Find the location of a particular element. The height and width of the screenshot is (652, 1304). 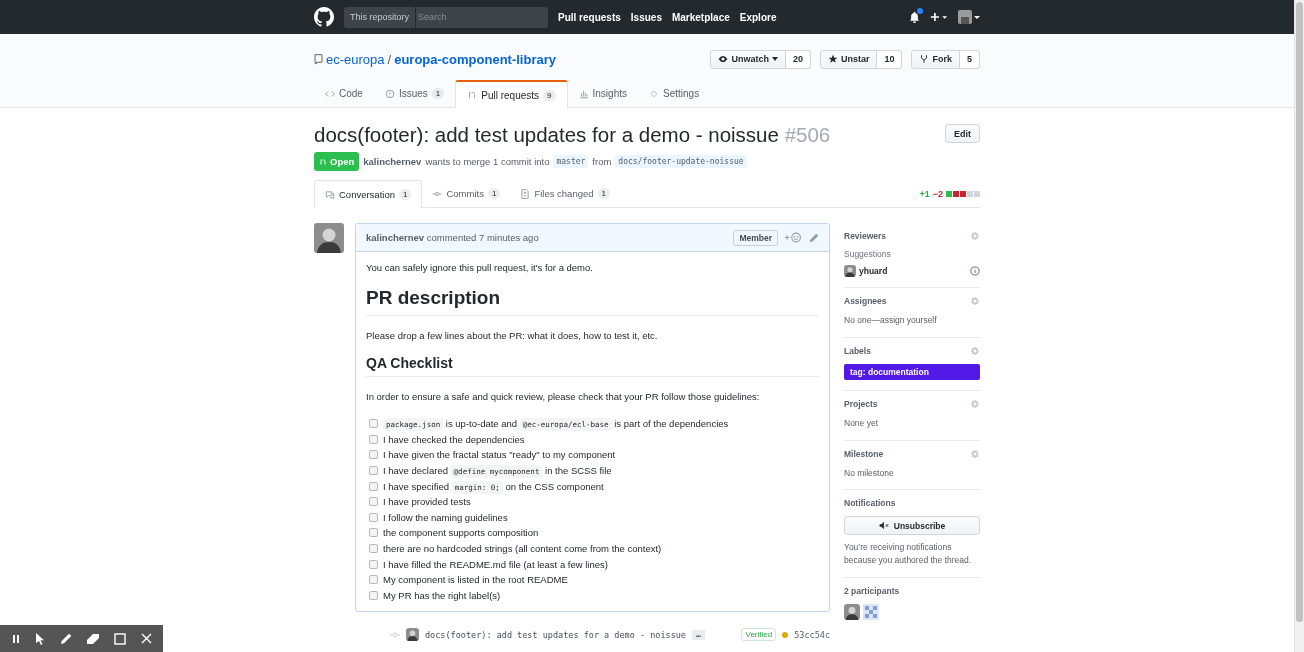

checklist-item-text: I have given the fractal status "ready" to my component is located at coordinates (499, 455).